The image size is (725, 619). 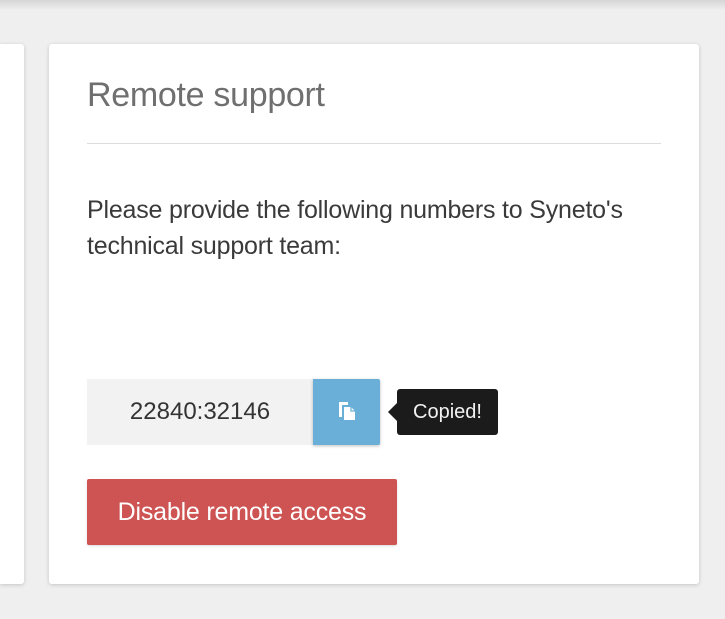 I want to click on title-divider, so click(x=374, y=143).